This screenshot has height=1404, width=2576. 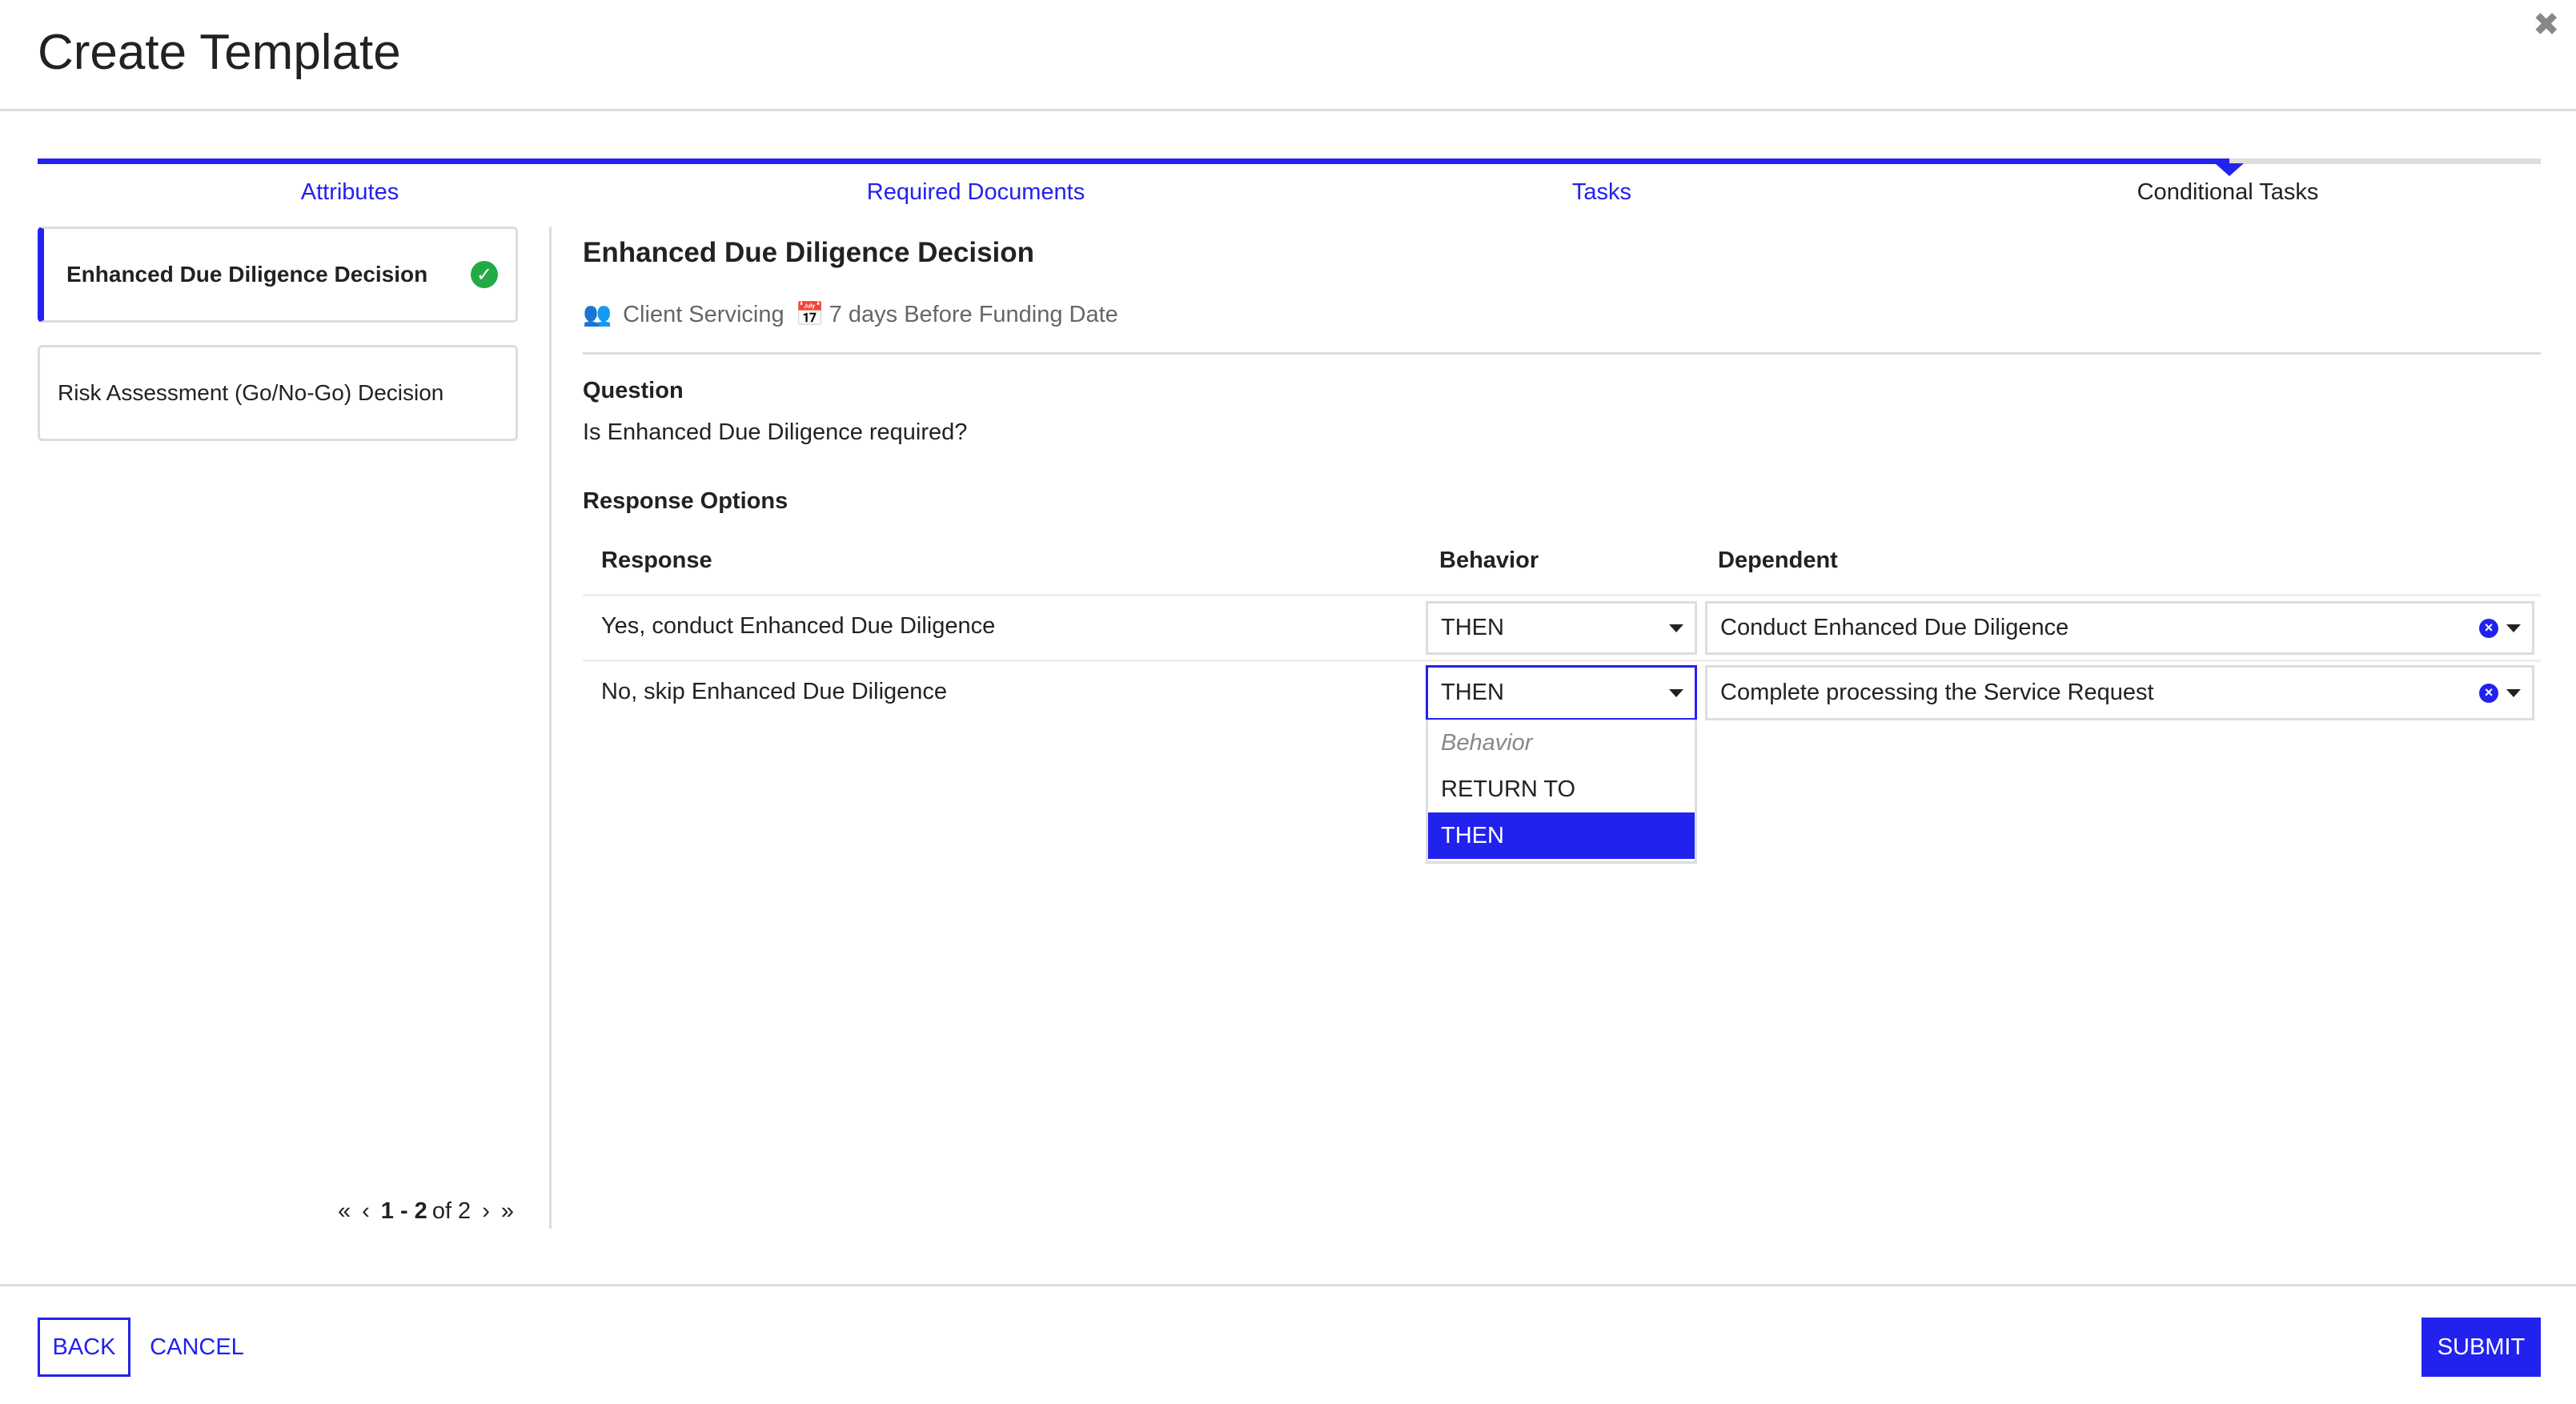 I want to click on back-button: BACK, so click(x=84, y=1347).